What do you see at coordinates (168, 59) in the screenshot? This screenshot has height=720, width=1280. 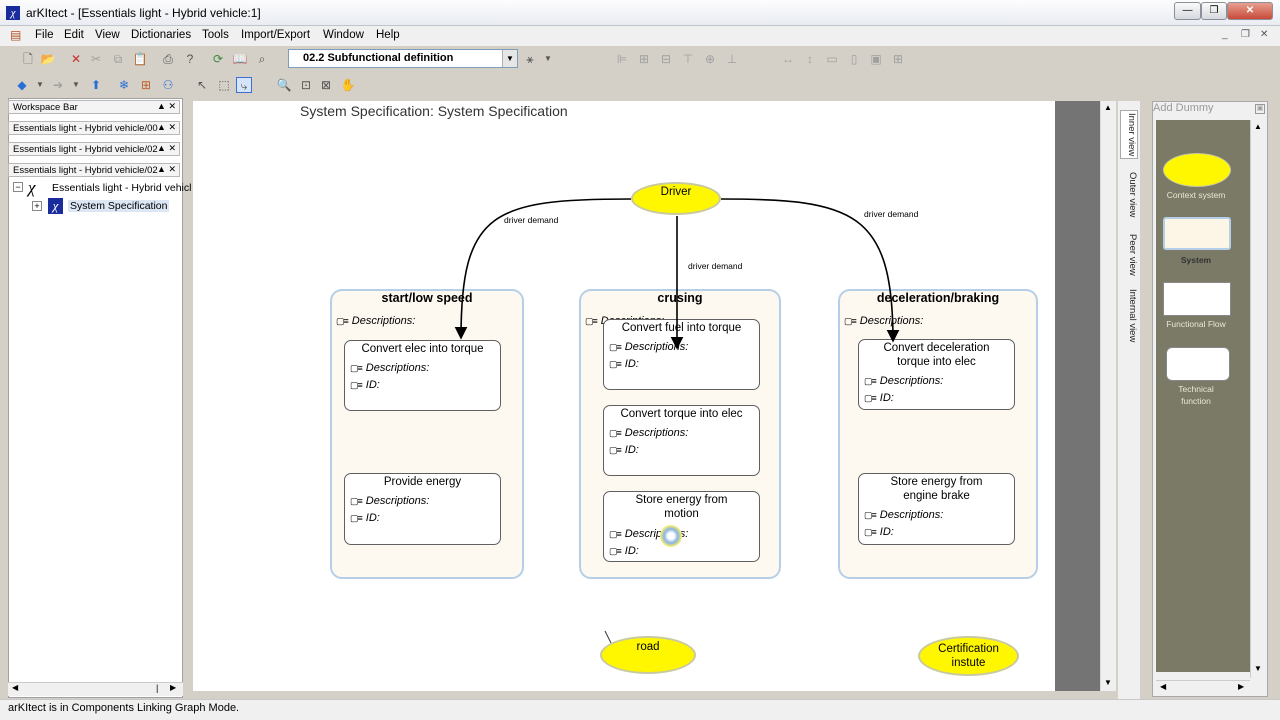 I see `print-icon: ⎙` at bounding box center [168, 59].